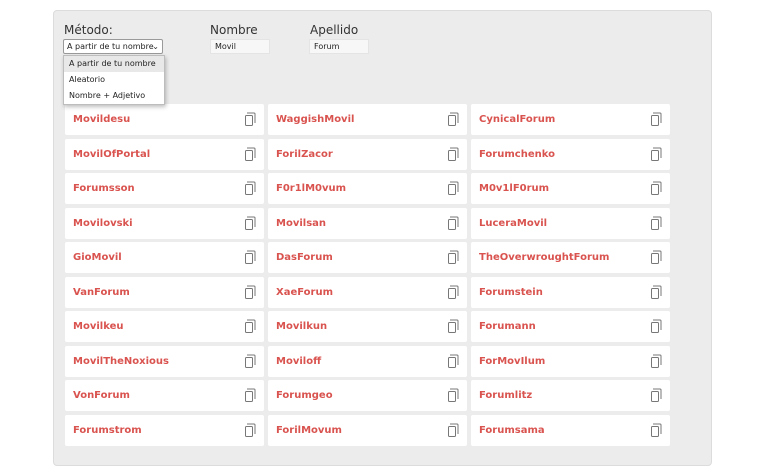 This screenshot has width=768, height=471. I want to click on result-name: MovilOfPortal, so click(112, 154).